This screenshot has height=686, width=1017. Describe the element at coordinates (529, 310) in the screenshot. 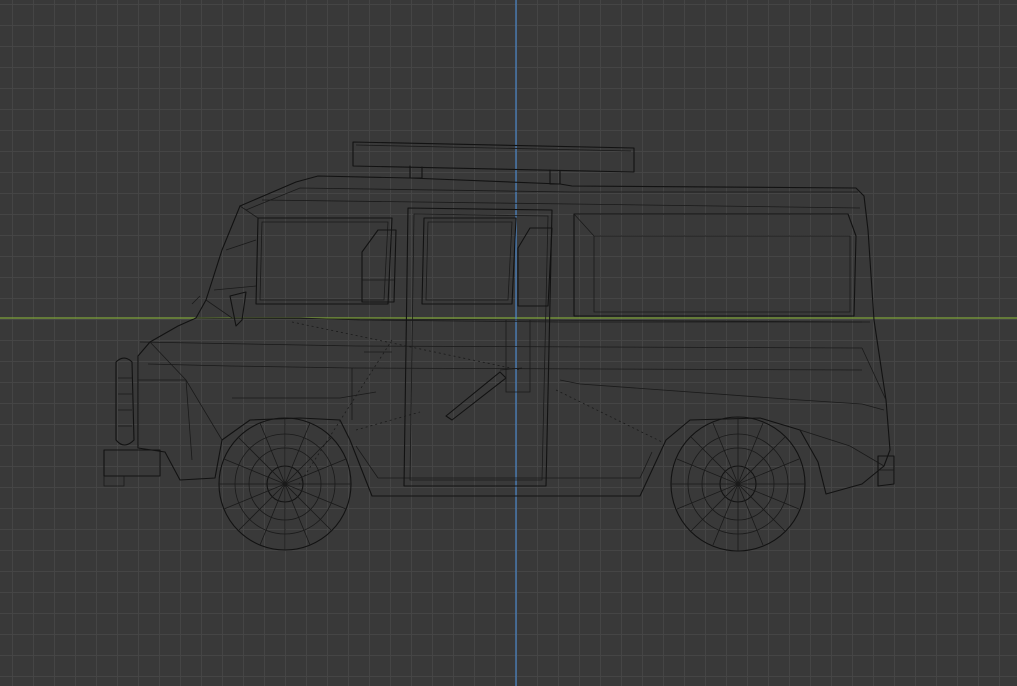

I see `c-pillar` at that location.